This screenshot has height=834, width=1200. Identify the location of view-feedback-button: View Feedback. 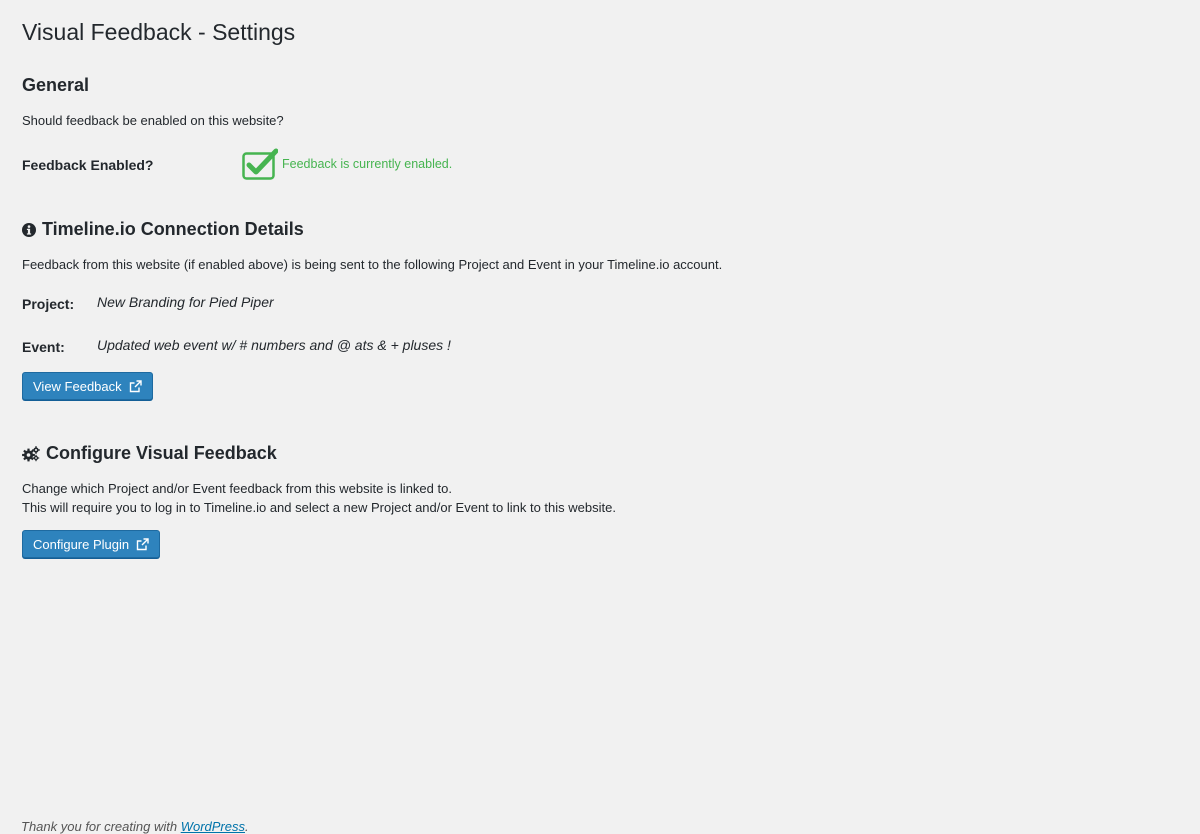
(87, 386).